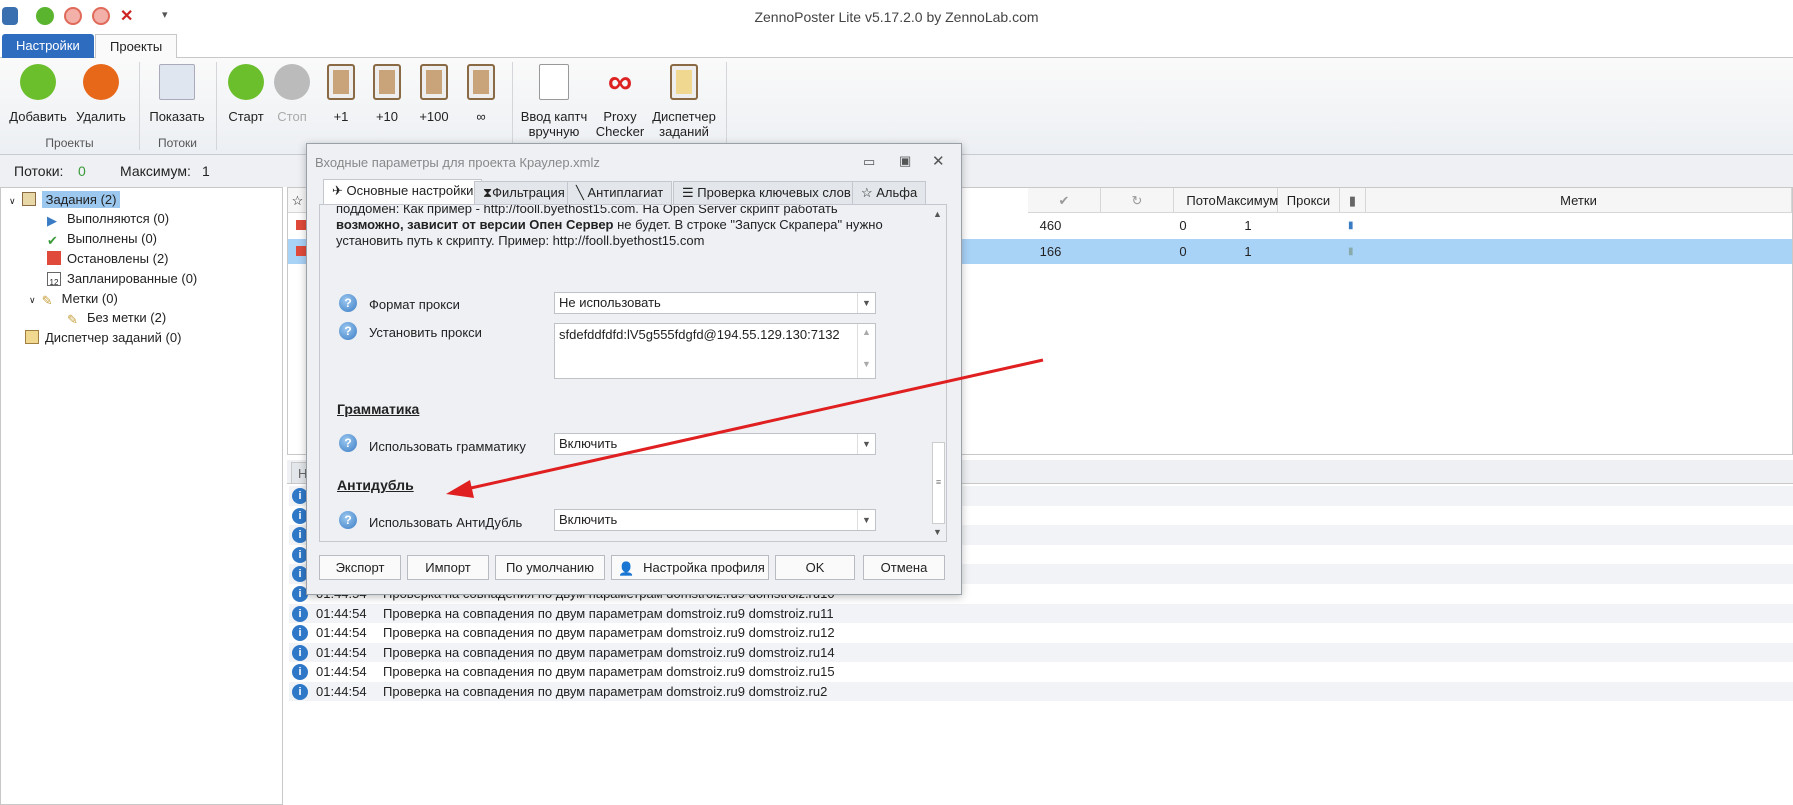  What do you see at coordinates (108, 219) in the screenshot?
I see `tree-item-running: ▶ Выполняются (0)` at bounding box center [108, 219].